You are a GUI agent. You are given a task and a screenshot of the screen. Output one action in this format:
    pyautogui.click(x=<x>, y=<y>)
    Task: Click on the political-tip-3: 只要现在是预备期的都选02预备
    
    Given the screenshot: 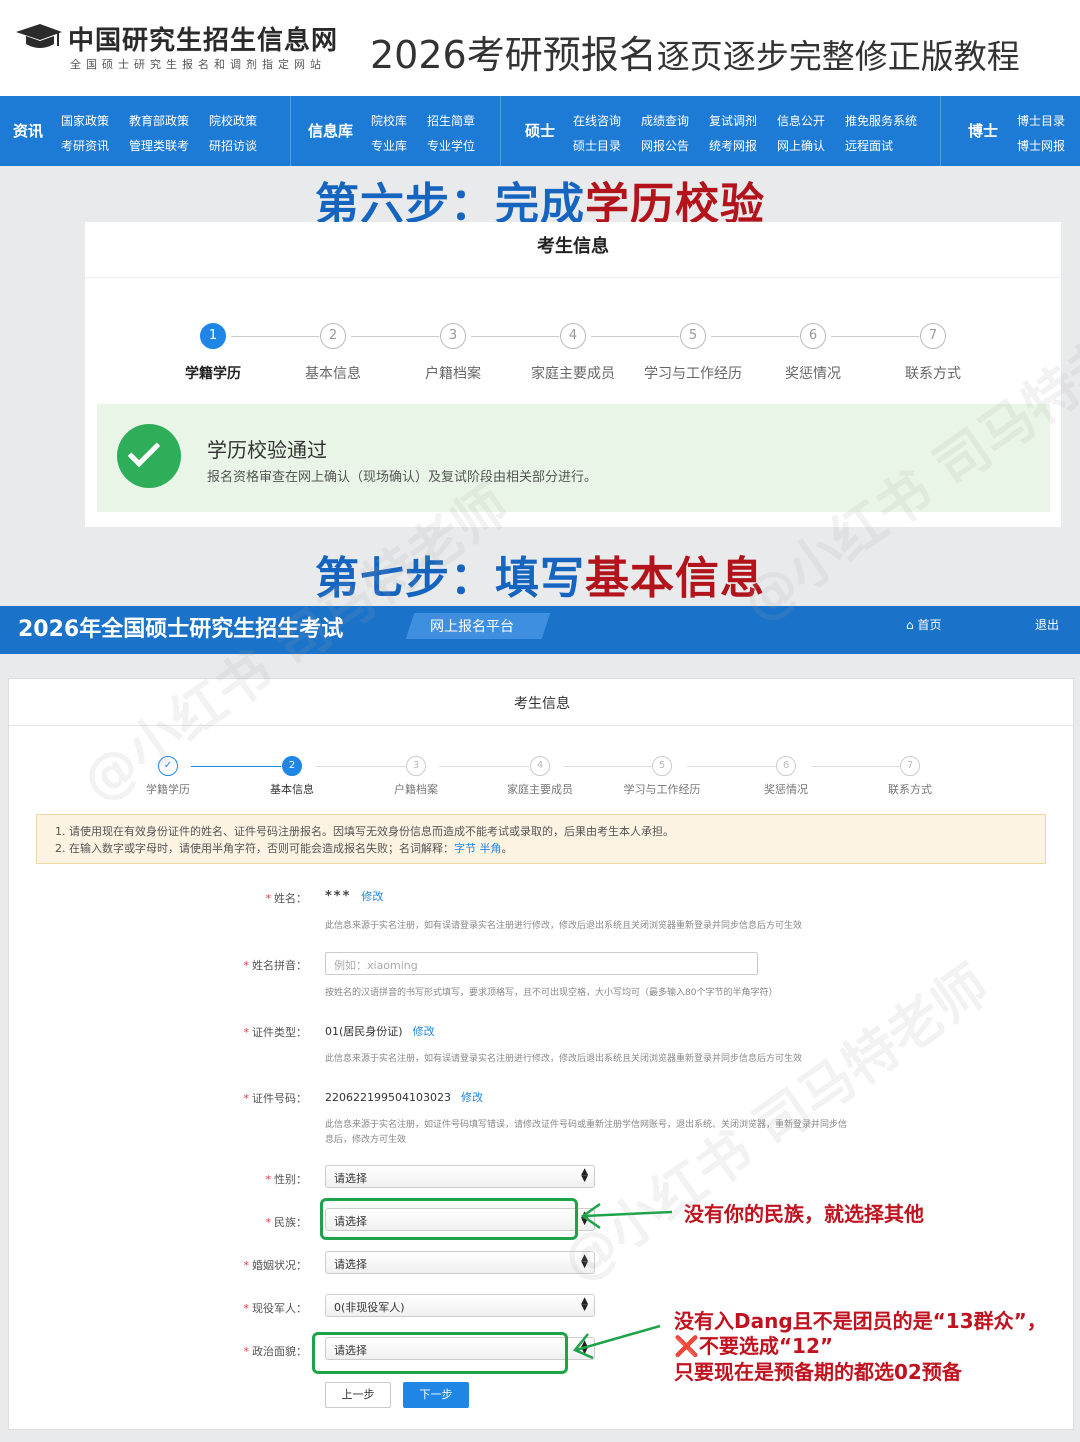 What is the action you would take?
    pyautogui.click(x=818, y=1372)
    